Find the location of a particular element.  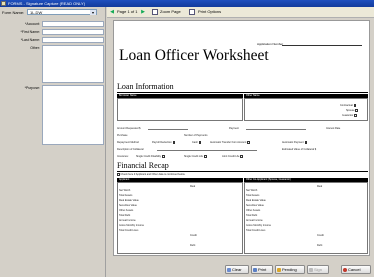

joint-credit-life-check is located at coordinates (241, 156).